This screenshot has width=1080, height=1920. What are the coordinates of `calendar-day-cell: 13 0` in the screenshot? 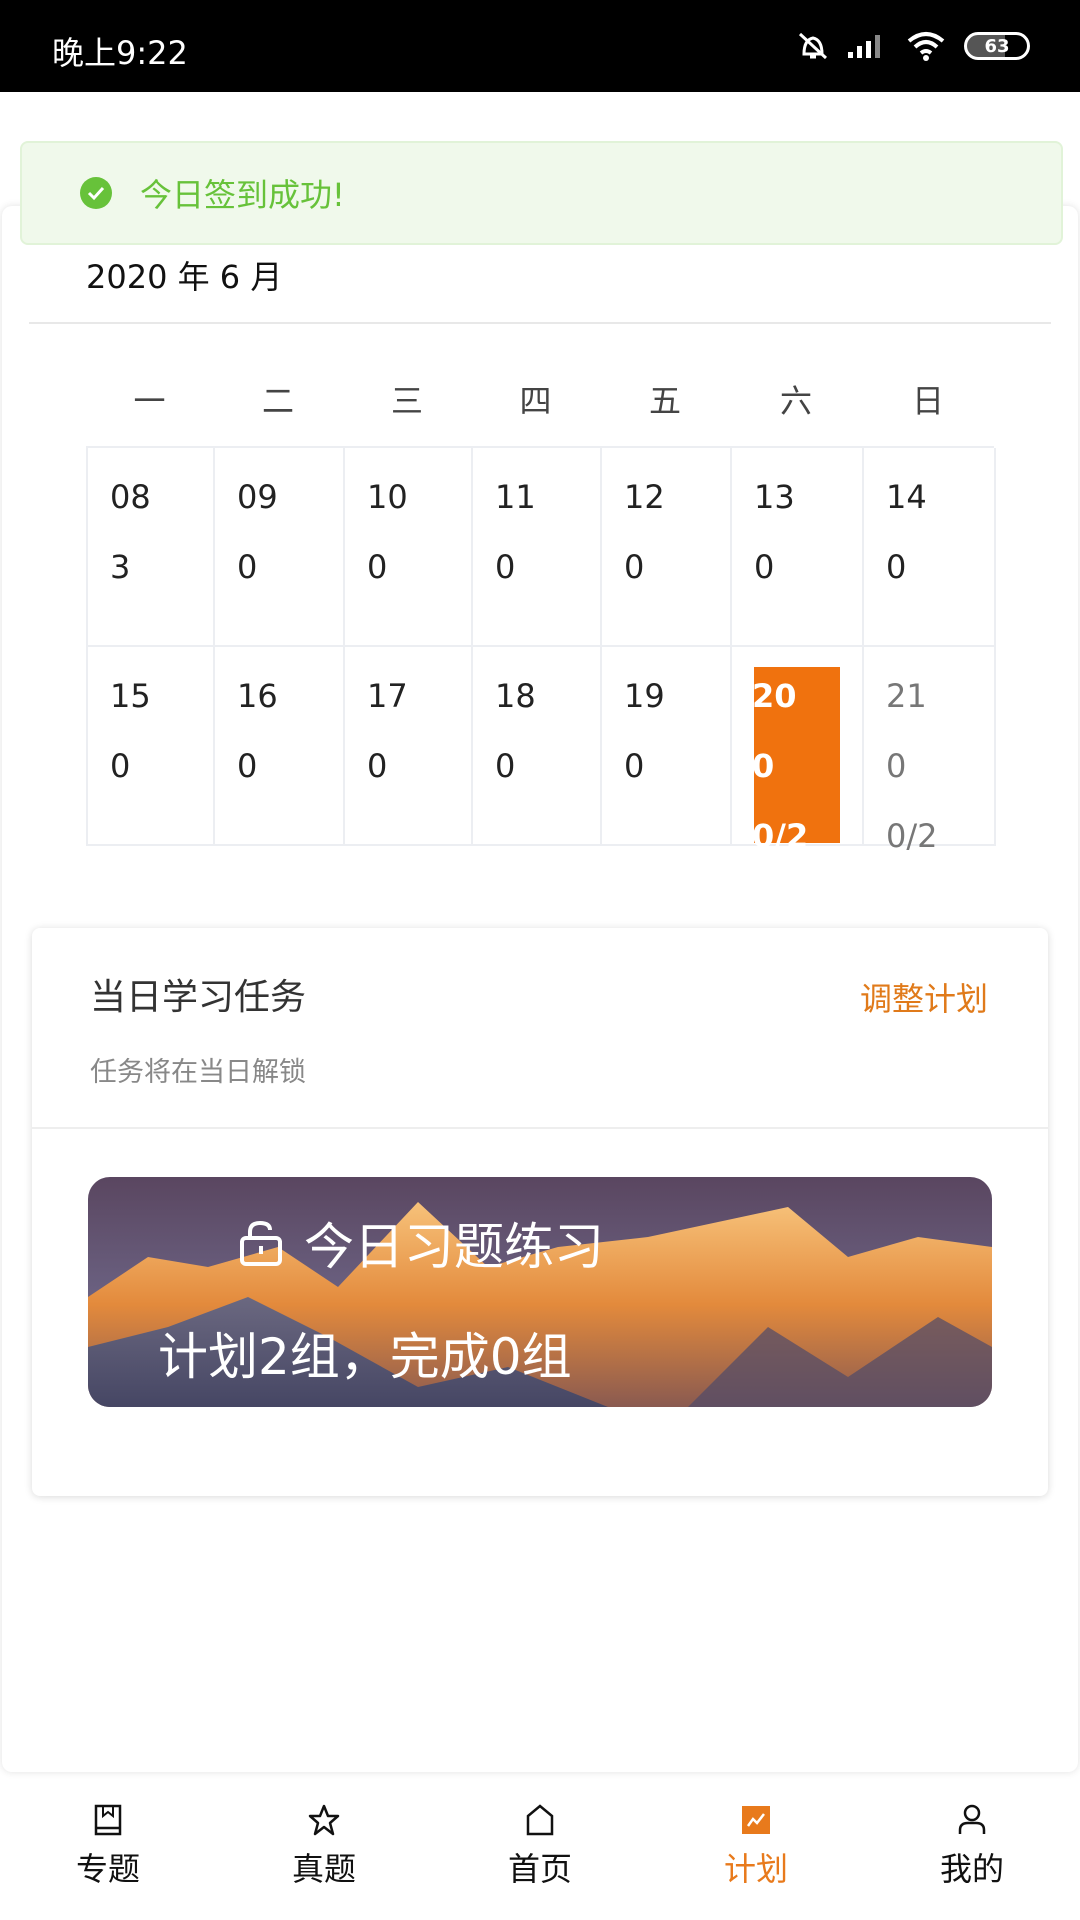 It's located at (798, 547).